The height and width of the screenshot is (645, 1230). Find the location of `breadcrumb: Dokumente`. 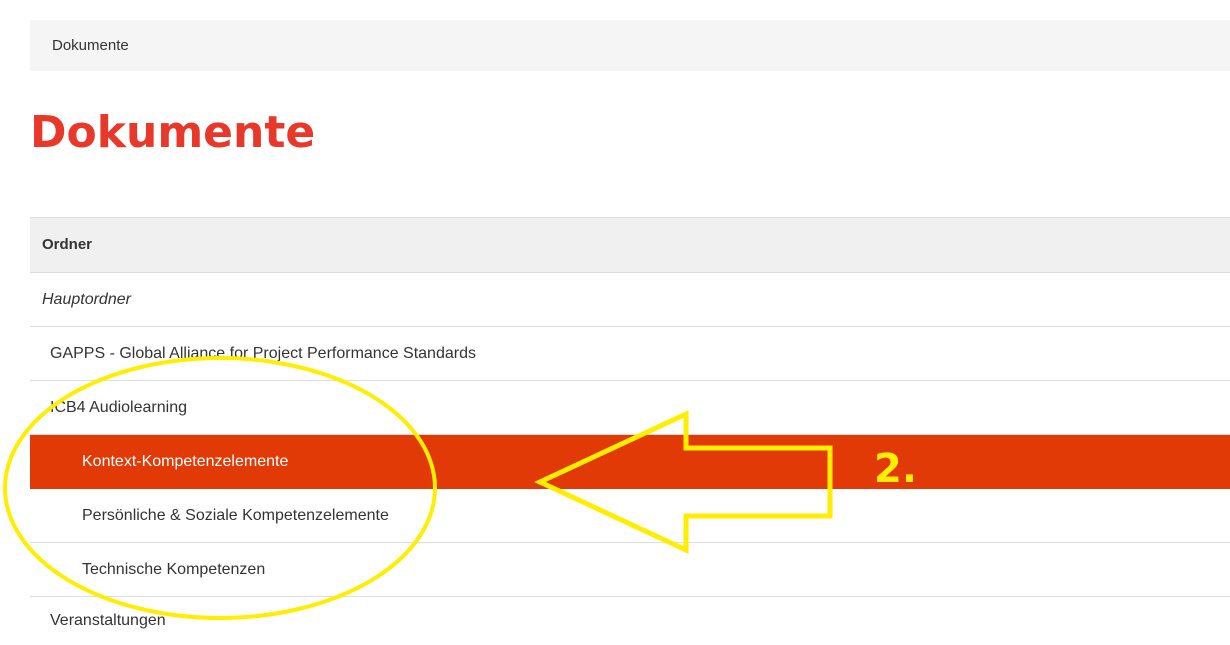

breadcrumb: Dokumente is located at coordinates (630, 45).